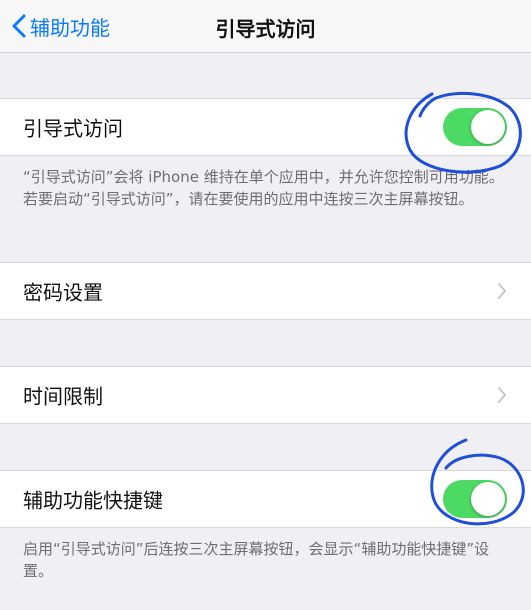 The width and height of the screenshot is (531, 610). I want to click on guided-access-toggle, so click(475, 127).